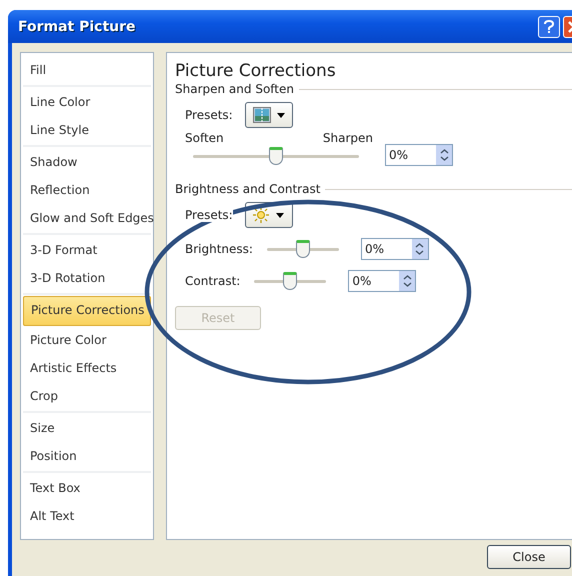 The width and height of the screenshot is (572, 576). Describe the element at coordinates (247, 189) in the screenshot. I see `section-heading: Brightness and Contrast` at that location.